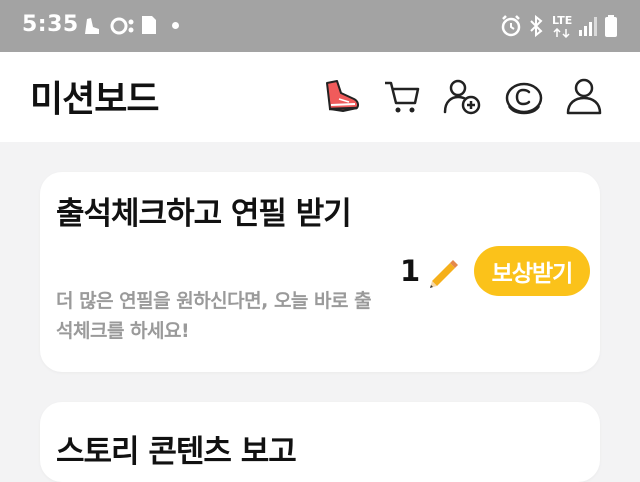  Describe the element at coordinates (320, 26) in the screenshot. I see `status-bar: 5:35 LTE` at that location.